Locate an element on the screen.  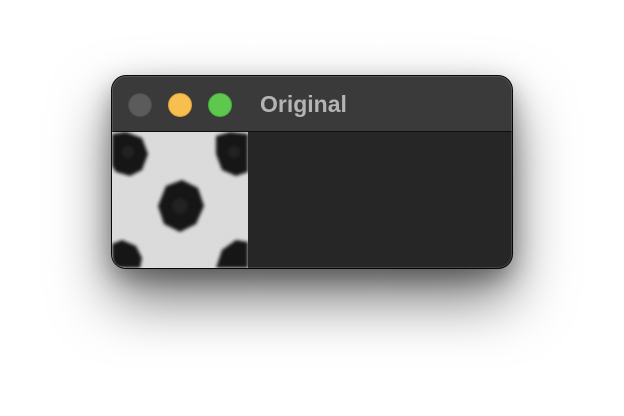
zoom-button is located at coordinates (220, 105).